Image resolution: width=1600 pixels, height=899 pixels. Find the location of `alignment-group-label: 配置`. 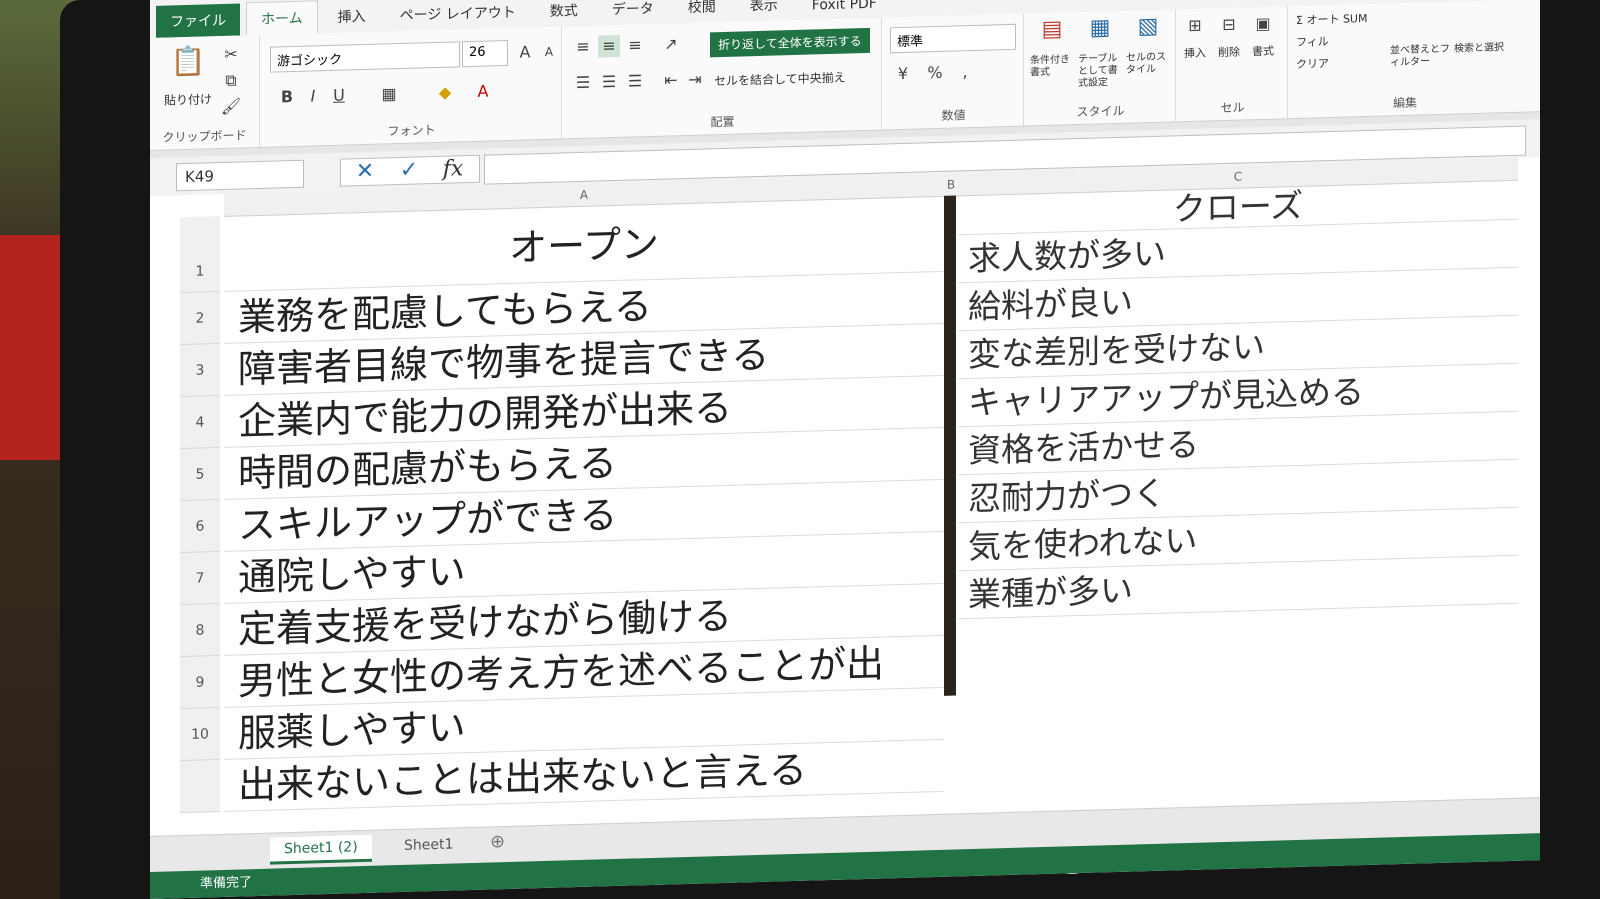

alignment-group-label: 配置 is located at coordinates (722, 122).